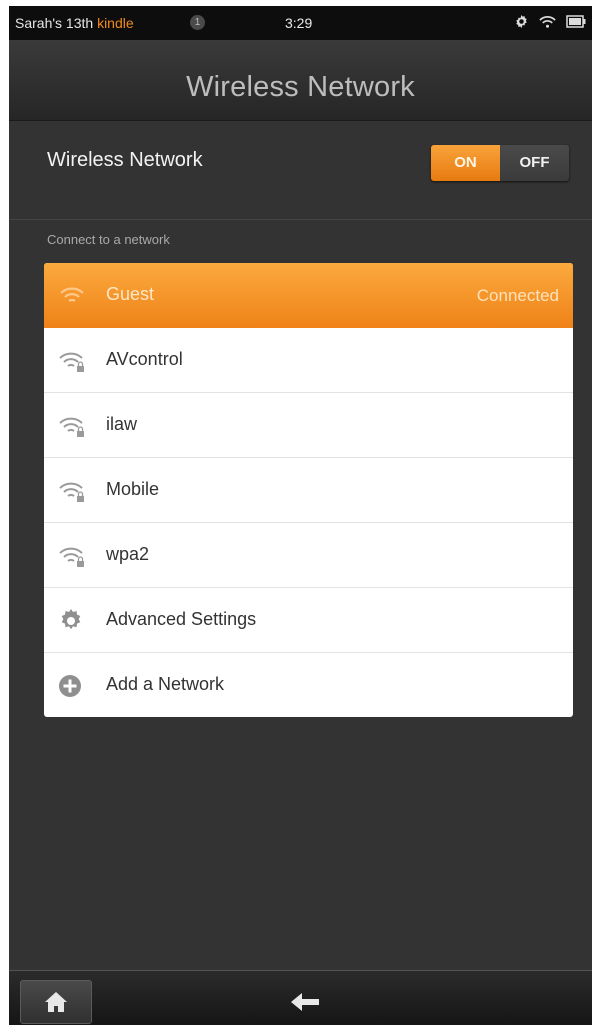 This screenshot has width=600, height=1025. I want to click on network-name: Mobile, so click(133, 489).